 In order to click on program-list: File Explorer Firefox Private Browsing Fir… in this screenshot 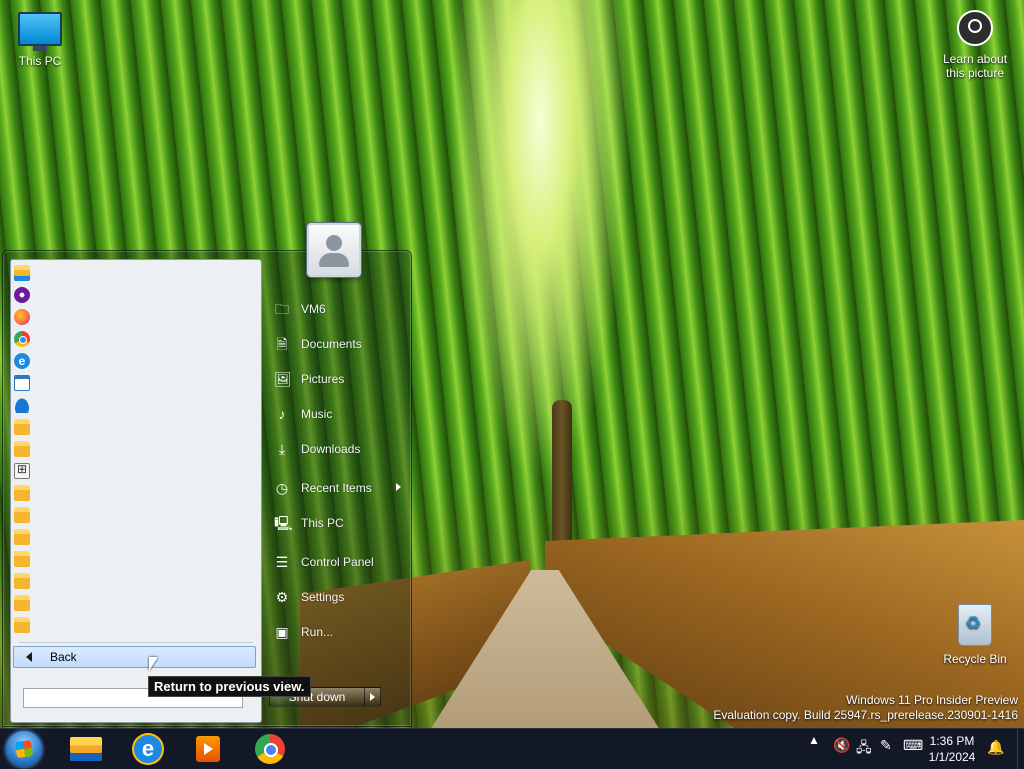, I will do `click(136, 448)`.